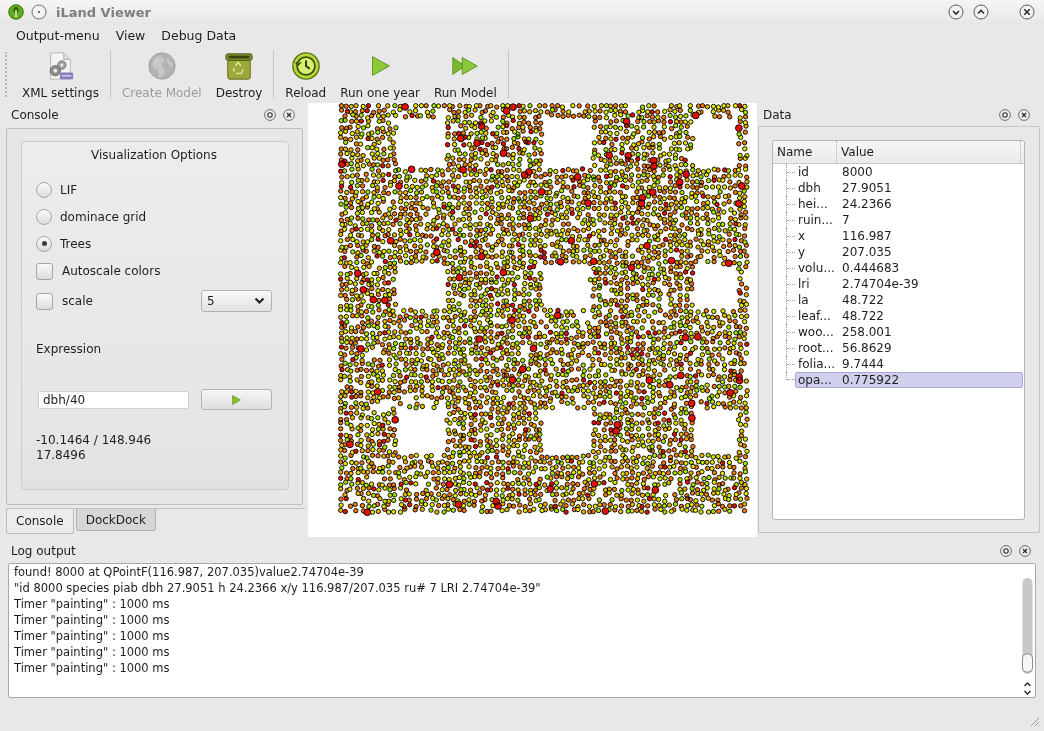 Image resolution: width=1044 pixels, height=731 pixels. What do you see at coordinates (61, 455) in the screenshot?
I see `result-text: 17.8496` at bounding box center [61, 455].